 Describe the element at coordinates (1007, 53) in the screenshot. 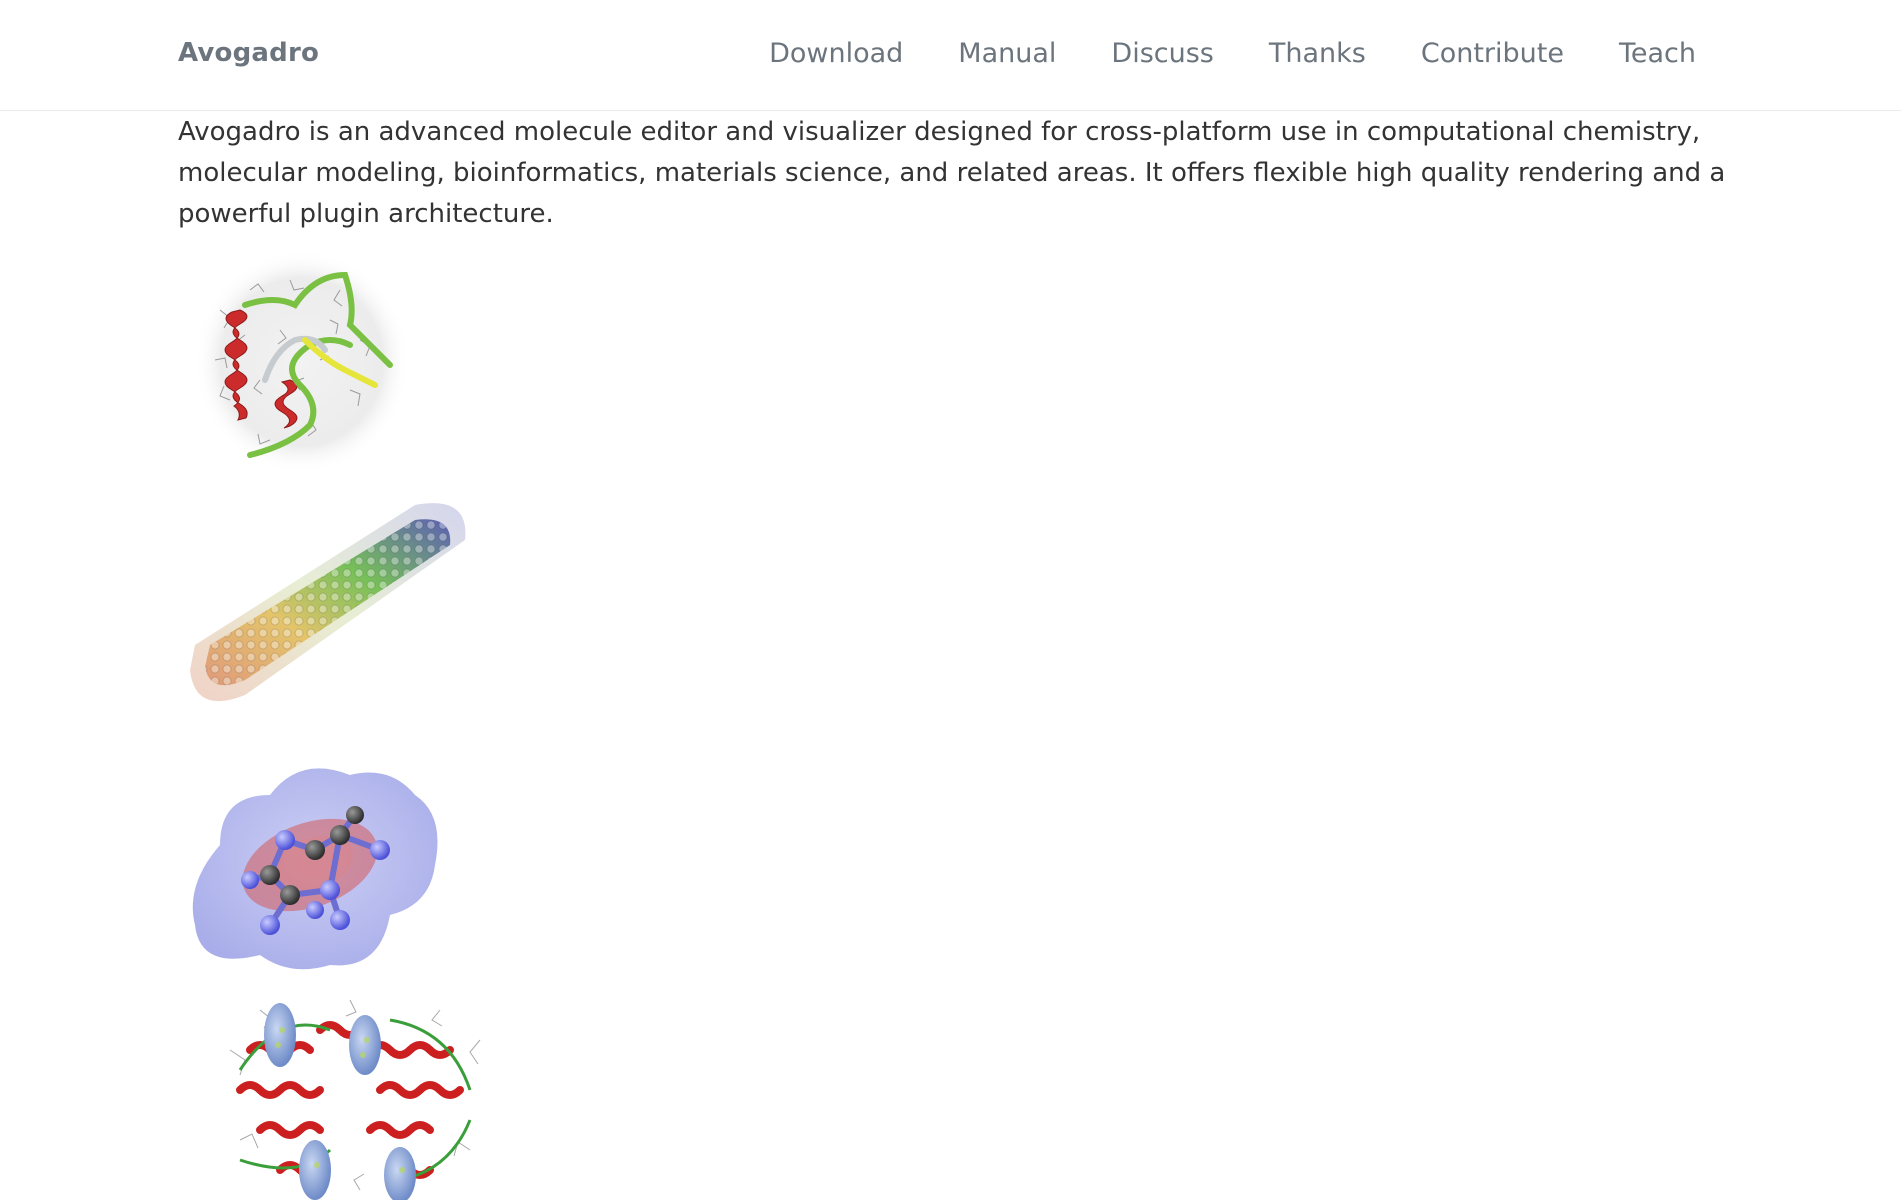

I see `nav-link-manual: Manual` at that location.